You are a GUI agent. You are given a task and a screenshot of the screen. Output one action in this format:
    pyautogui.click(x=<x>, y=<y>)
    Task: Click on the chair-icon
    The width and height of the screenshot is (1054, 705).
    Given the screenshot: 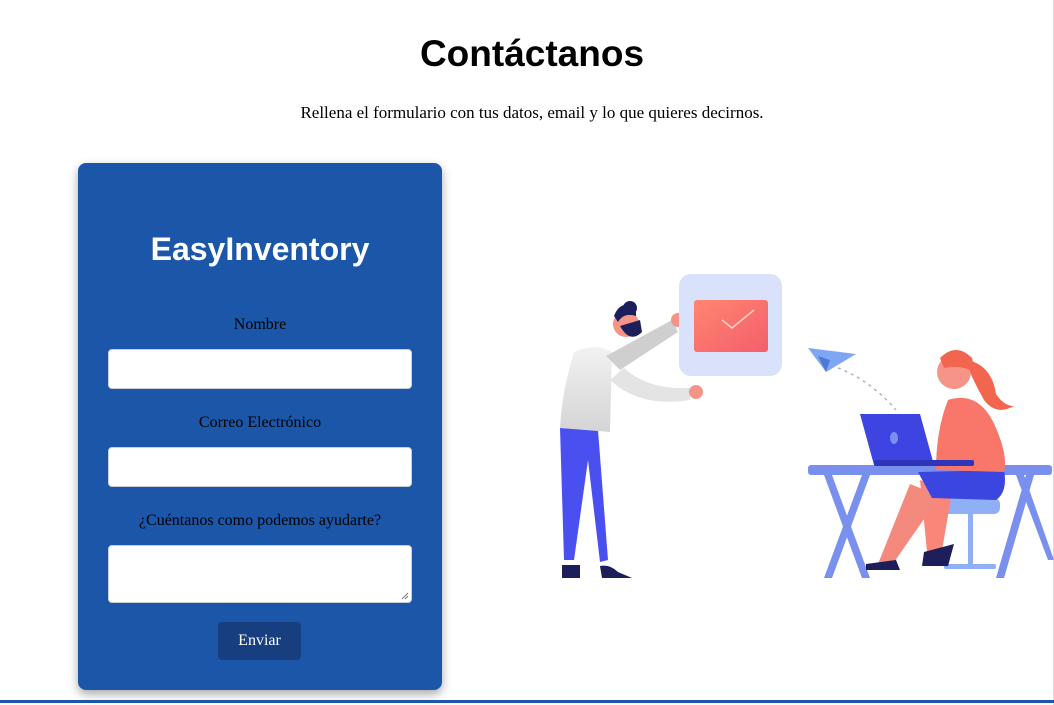 What is the action you would take?
    pyautogui.click(x=971, y=533)
    